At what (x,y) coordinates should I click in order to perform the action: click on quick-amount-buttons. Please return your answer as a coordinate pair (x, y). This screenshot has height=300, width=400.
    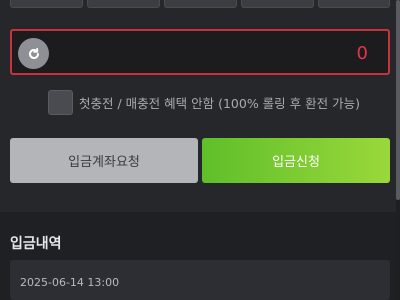
    Looking at the image, I should click on (200, 4).